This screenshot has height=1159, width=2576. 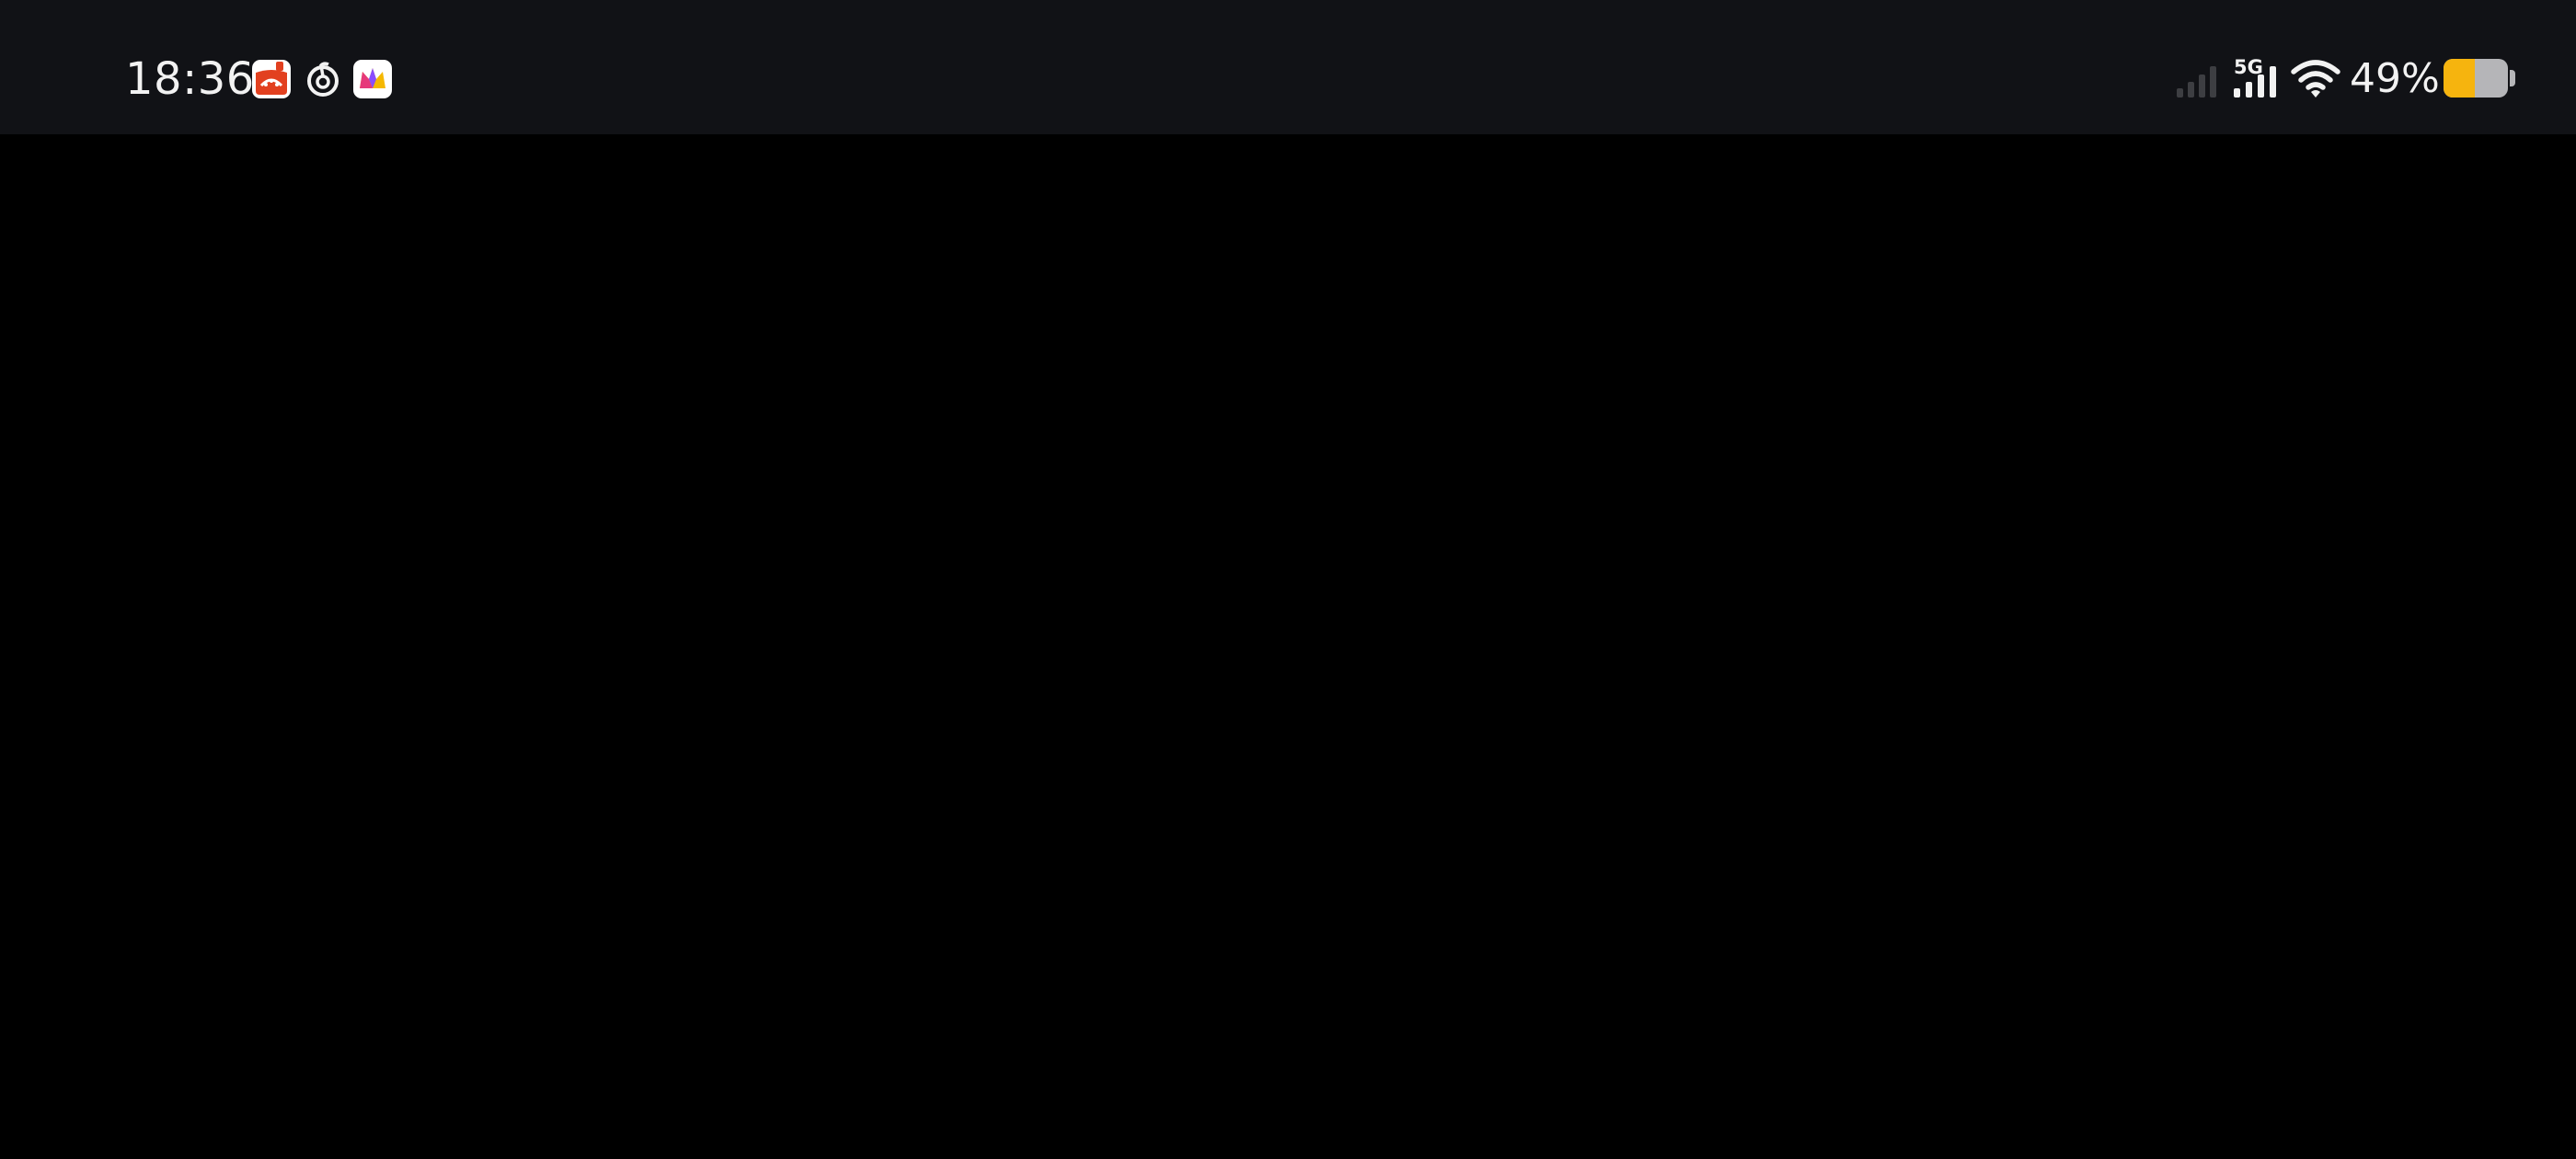 I want to click on signal-full-icon, so click(x=2257, y=81).